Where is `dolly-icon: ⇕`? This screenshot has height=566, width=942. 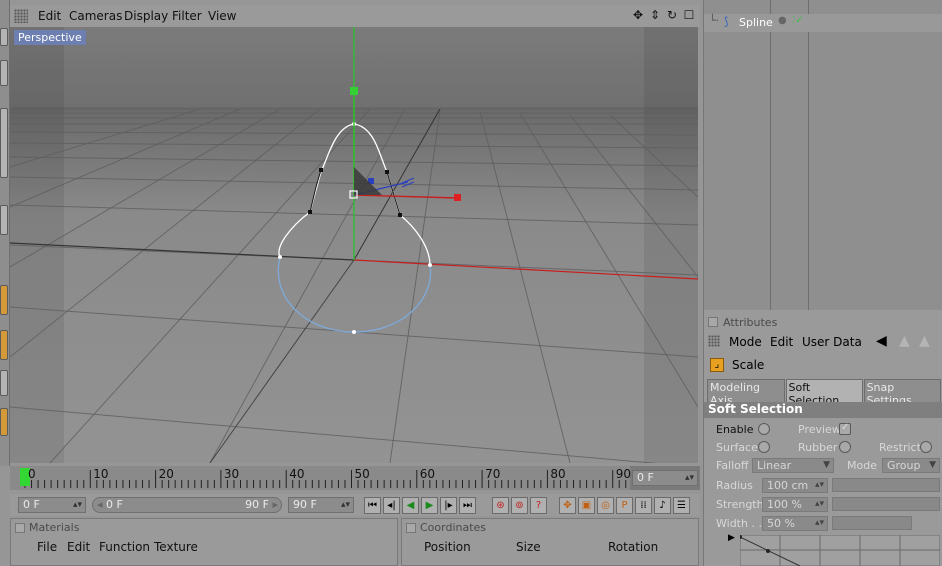 dolly-icon: ⇕ is located at coordinates (655, 15).